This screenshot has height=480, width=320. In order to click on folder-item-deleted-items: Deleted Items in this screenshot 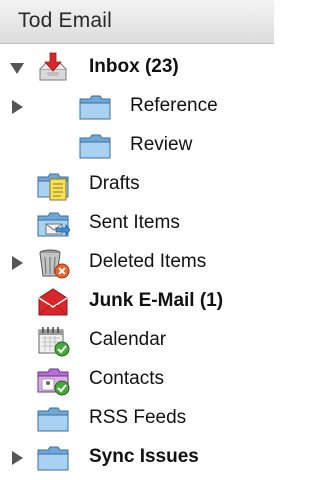, I will do `click(137, 263)`.